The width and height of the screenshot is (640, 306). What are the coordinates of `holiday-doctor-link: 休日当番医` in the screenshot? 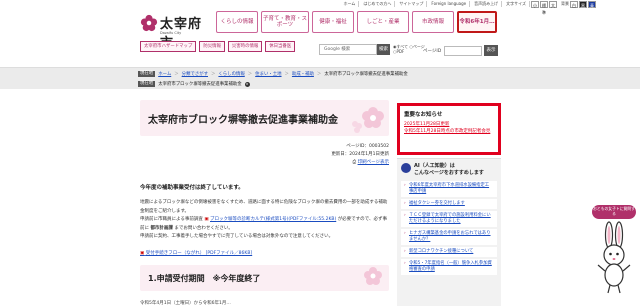 It's located at (280, 46).